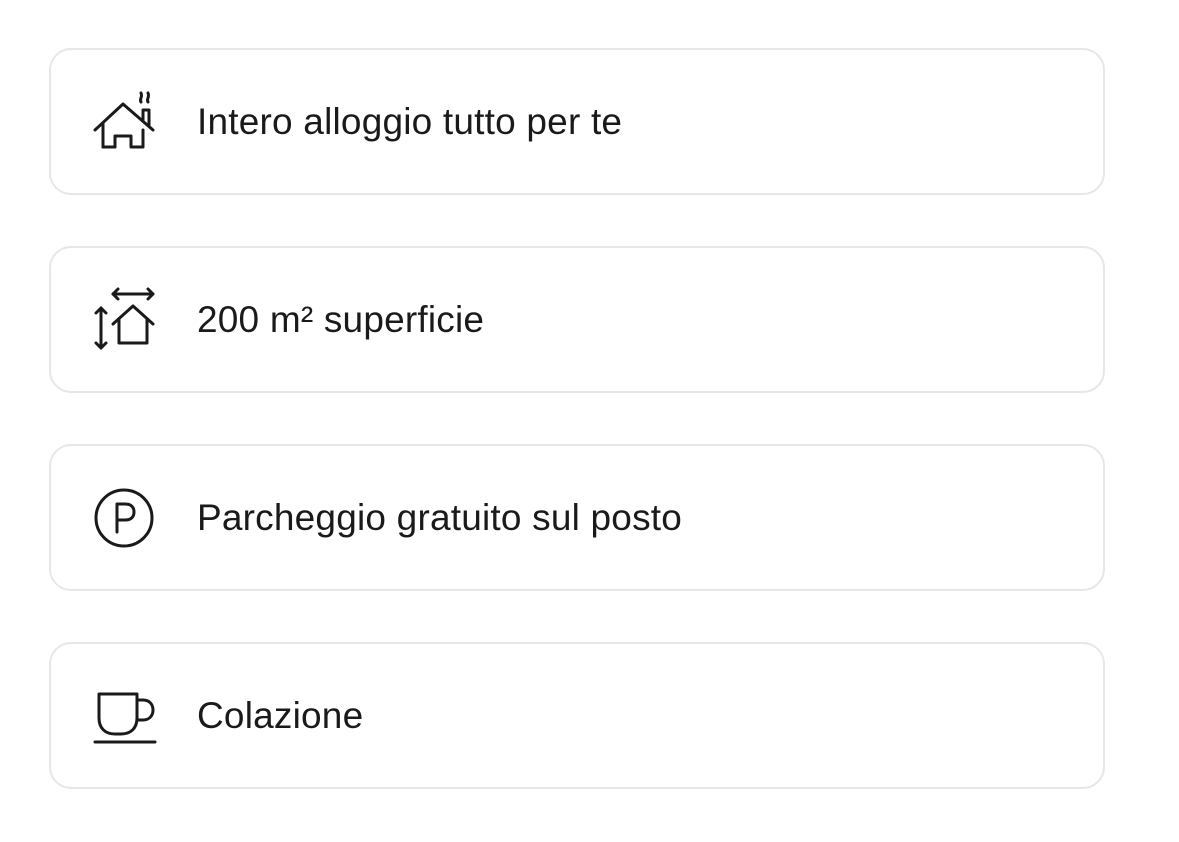 The height and width of the screenshot is (842, 1179). I want to click on amenity-label: Intero alloggio tutto per te, so click(410, 121).